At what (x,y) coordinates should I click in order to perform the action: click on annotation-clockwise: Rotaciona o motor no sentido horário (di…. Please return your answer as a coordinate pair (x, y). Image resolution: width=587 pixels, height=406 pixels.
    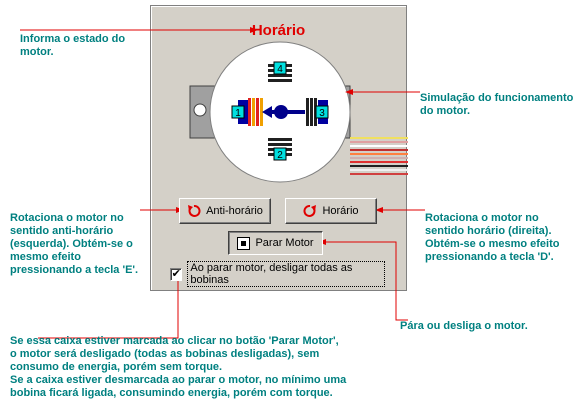
    Looking at the image, I should click on (492, 237).